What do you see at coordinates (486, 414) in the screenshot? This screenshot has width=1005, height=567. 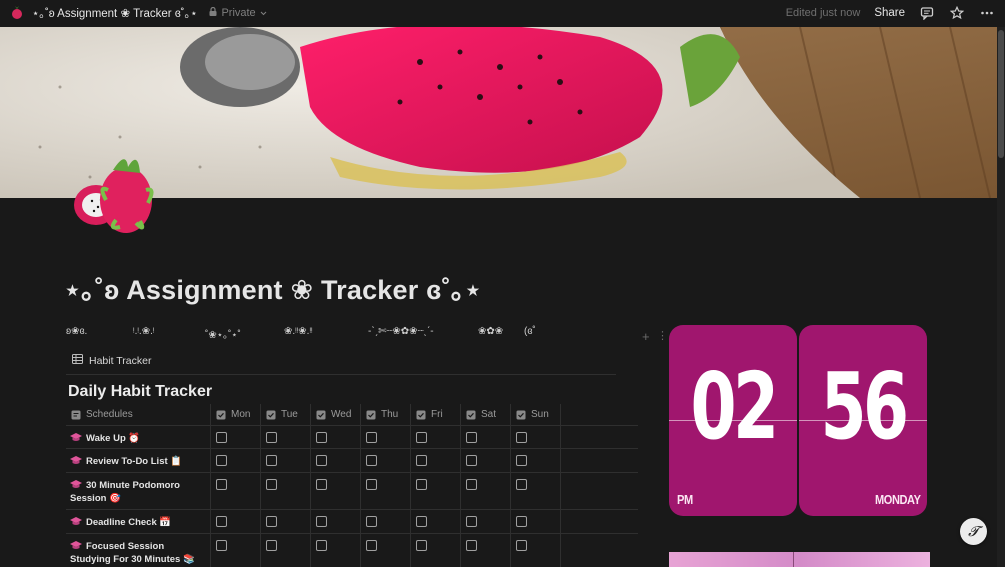 I see `header-sat: Sat` at bounding box center [486, 414].